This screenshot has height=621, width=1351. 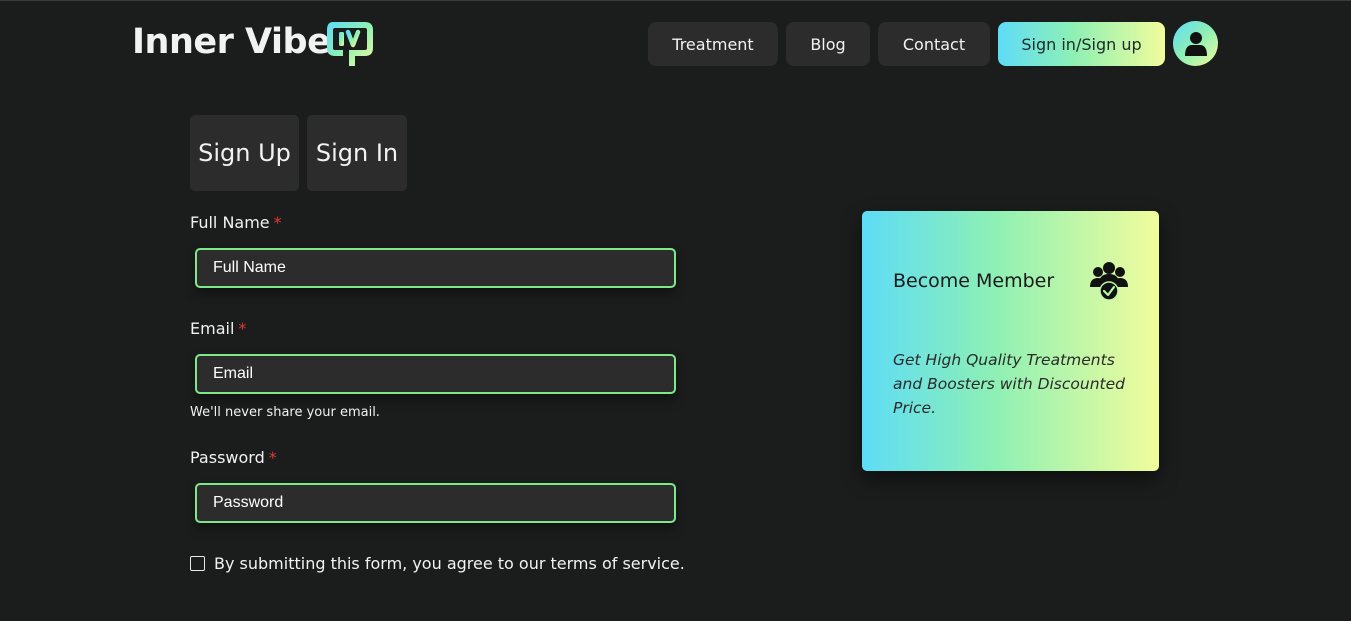 I want to click on email-input, so click(x=435, y=374).